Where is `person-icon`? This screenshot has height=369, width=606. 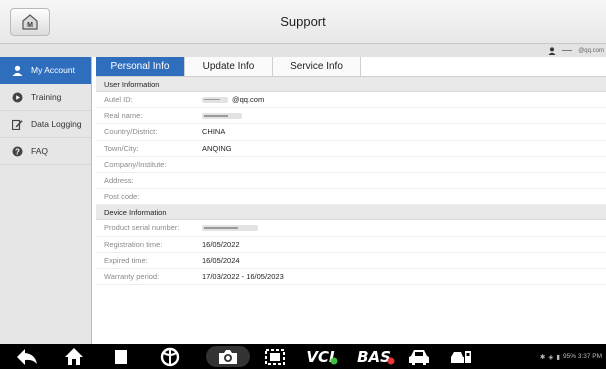
person-icon is located at coordinates (17, 70).